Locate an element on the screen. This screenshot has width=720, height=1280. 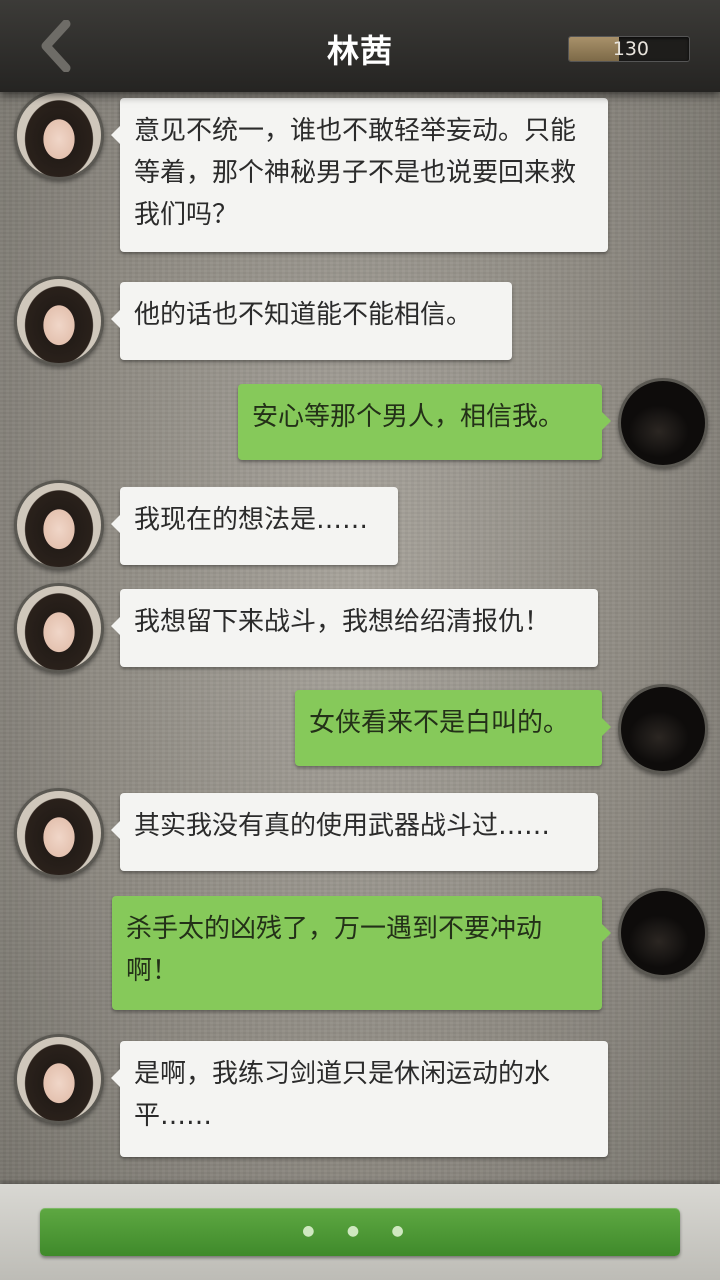
message-bubble: 女侠看来不是白叫的。 is located at coordinates (453, 728).